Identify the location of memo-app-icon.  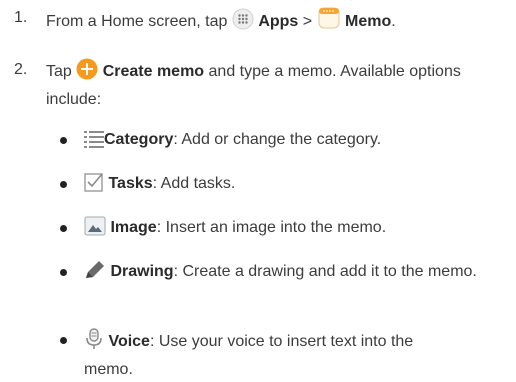
(329, 22).